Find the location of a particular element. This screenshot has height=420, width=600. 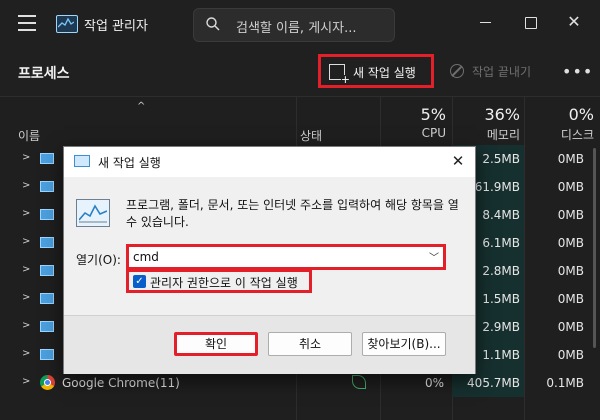

chrome-icon is located at coordinates (47, 382).